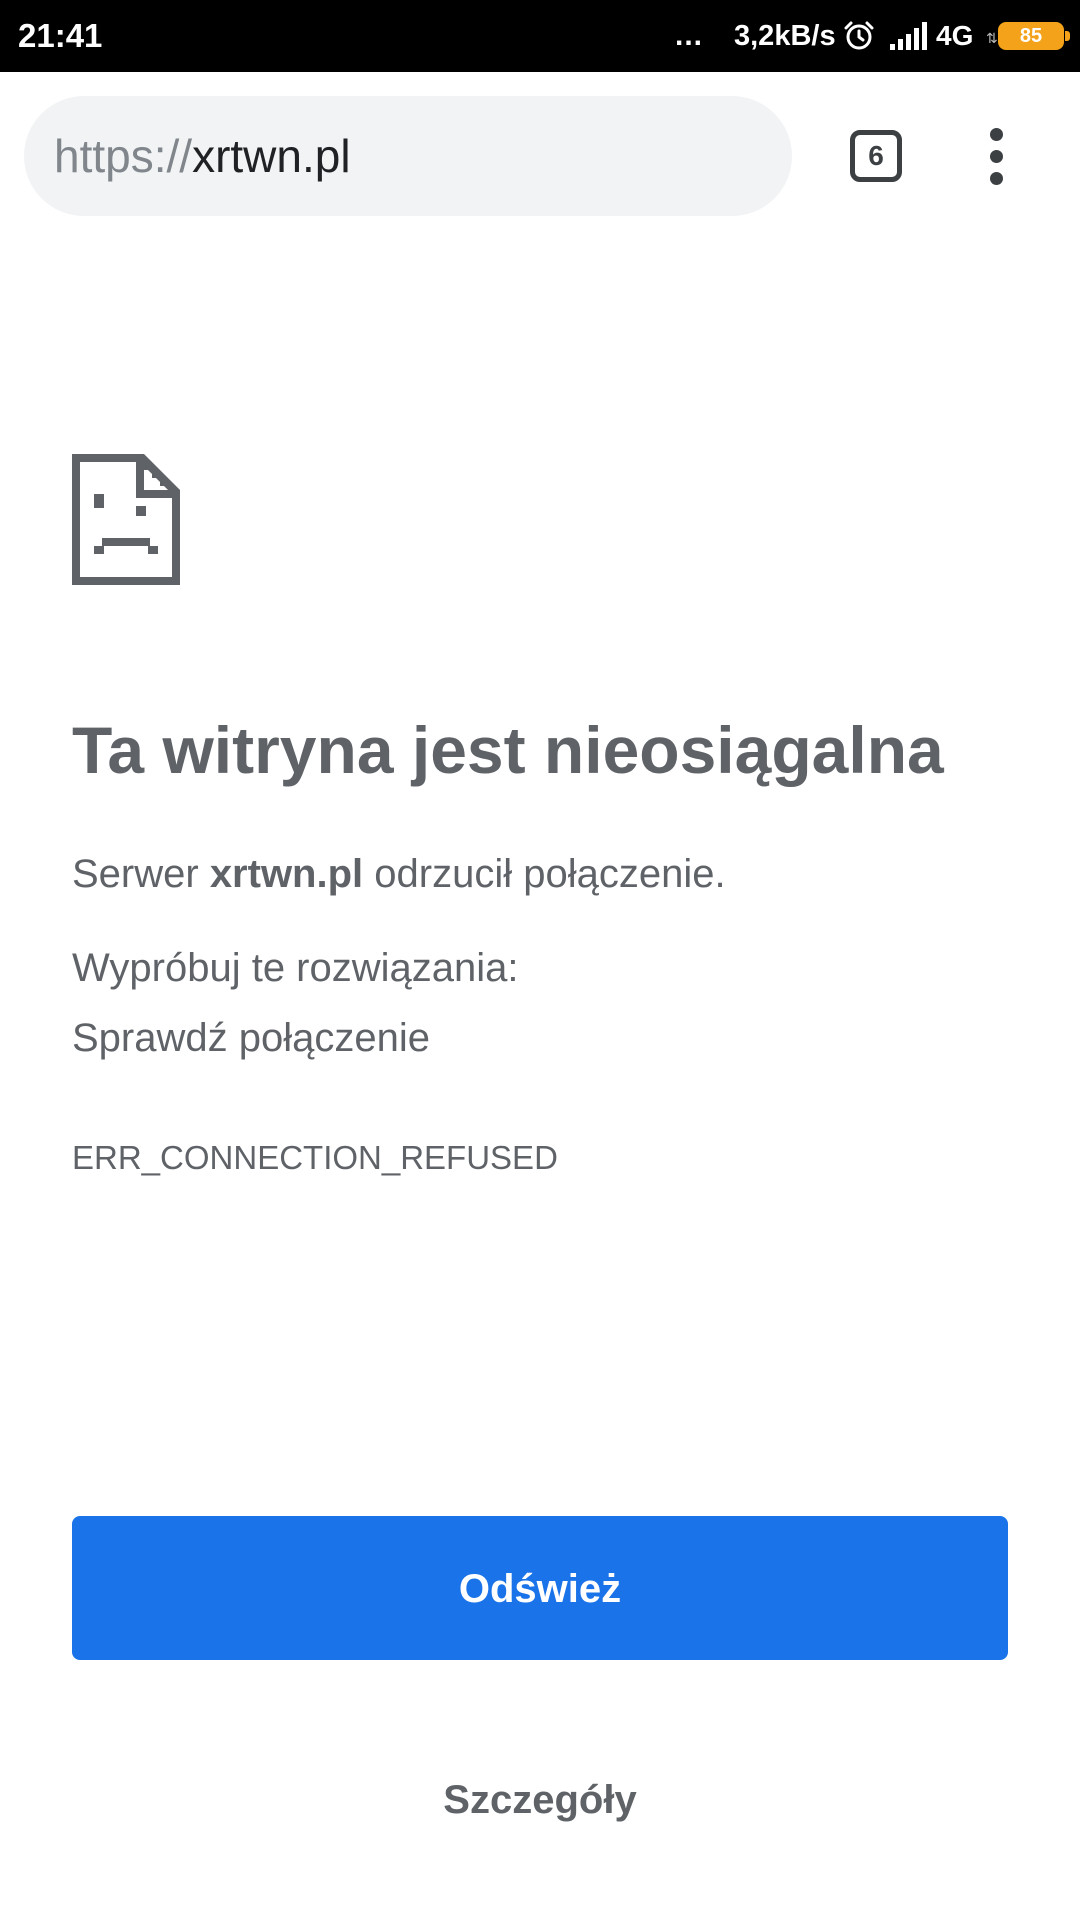 The image size is (1080, 1920). What do you see at coordinates (955, 35) in the screenshot?
I see `network-type: 4G` at bounding box center [955, 35].